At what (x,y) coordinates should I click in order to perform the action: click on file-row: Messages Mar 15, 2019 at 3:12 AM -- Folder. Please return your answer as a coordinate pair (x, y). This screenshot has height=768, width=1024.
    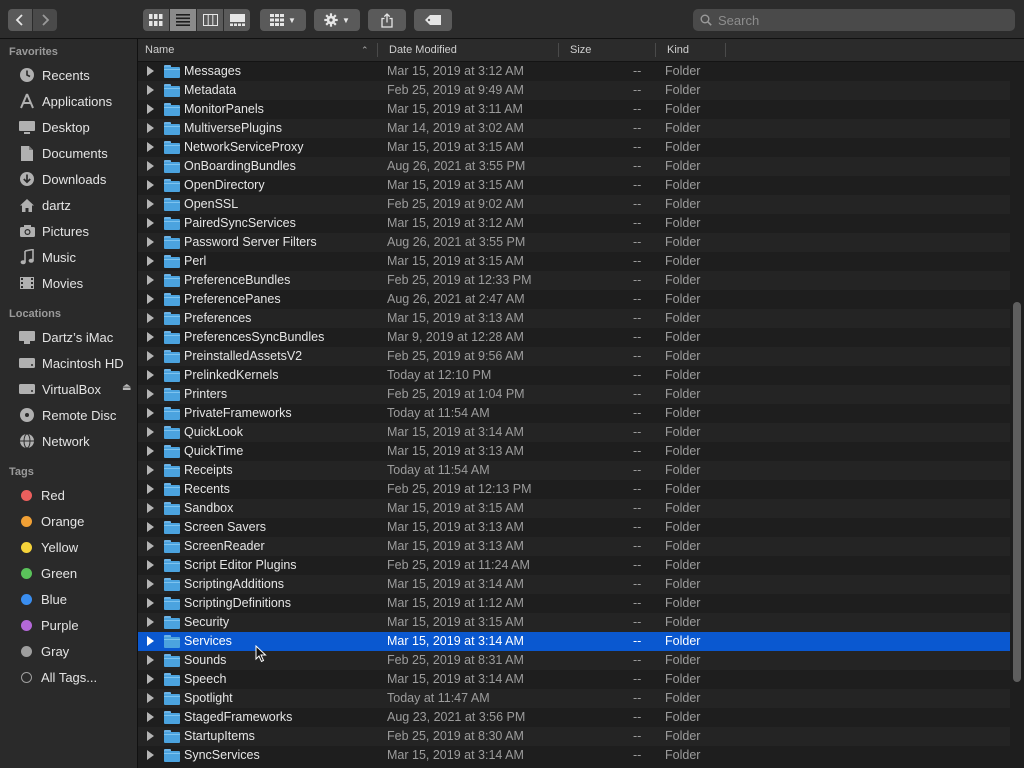
    Looking at the image, I should click on (574, 71).